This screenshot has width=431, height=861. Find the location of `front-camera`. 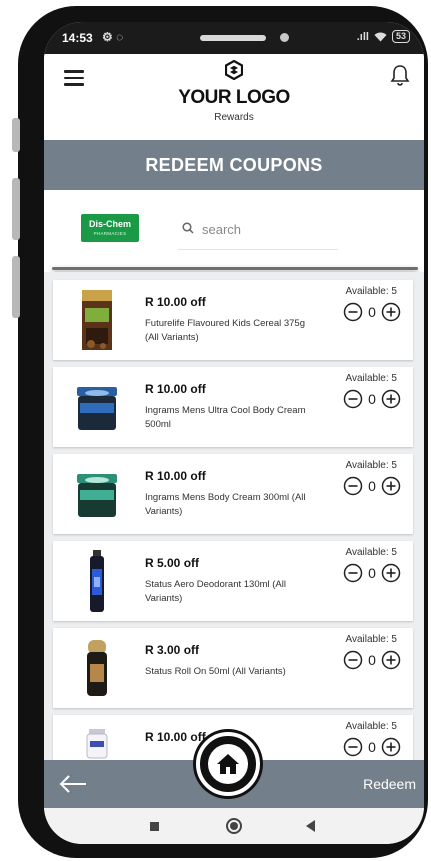

front-camera is located at coordinates (284, 37).